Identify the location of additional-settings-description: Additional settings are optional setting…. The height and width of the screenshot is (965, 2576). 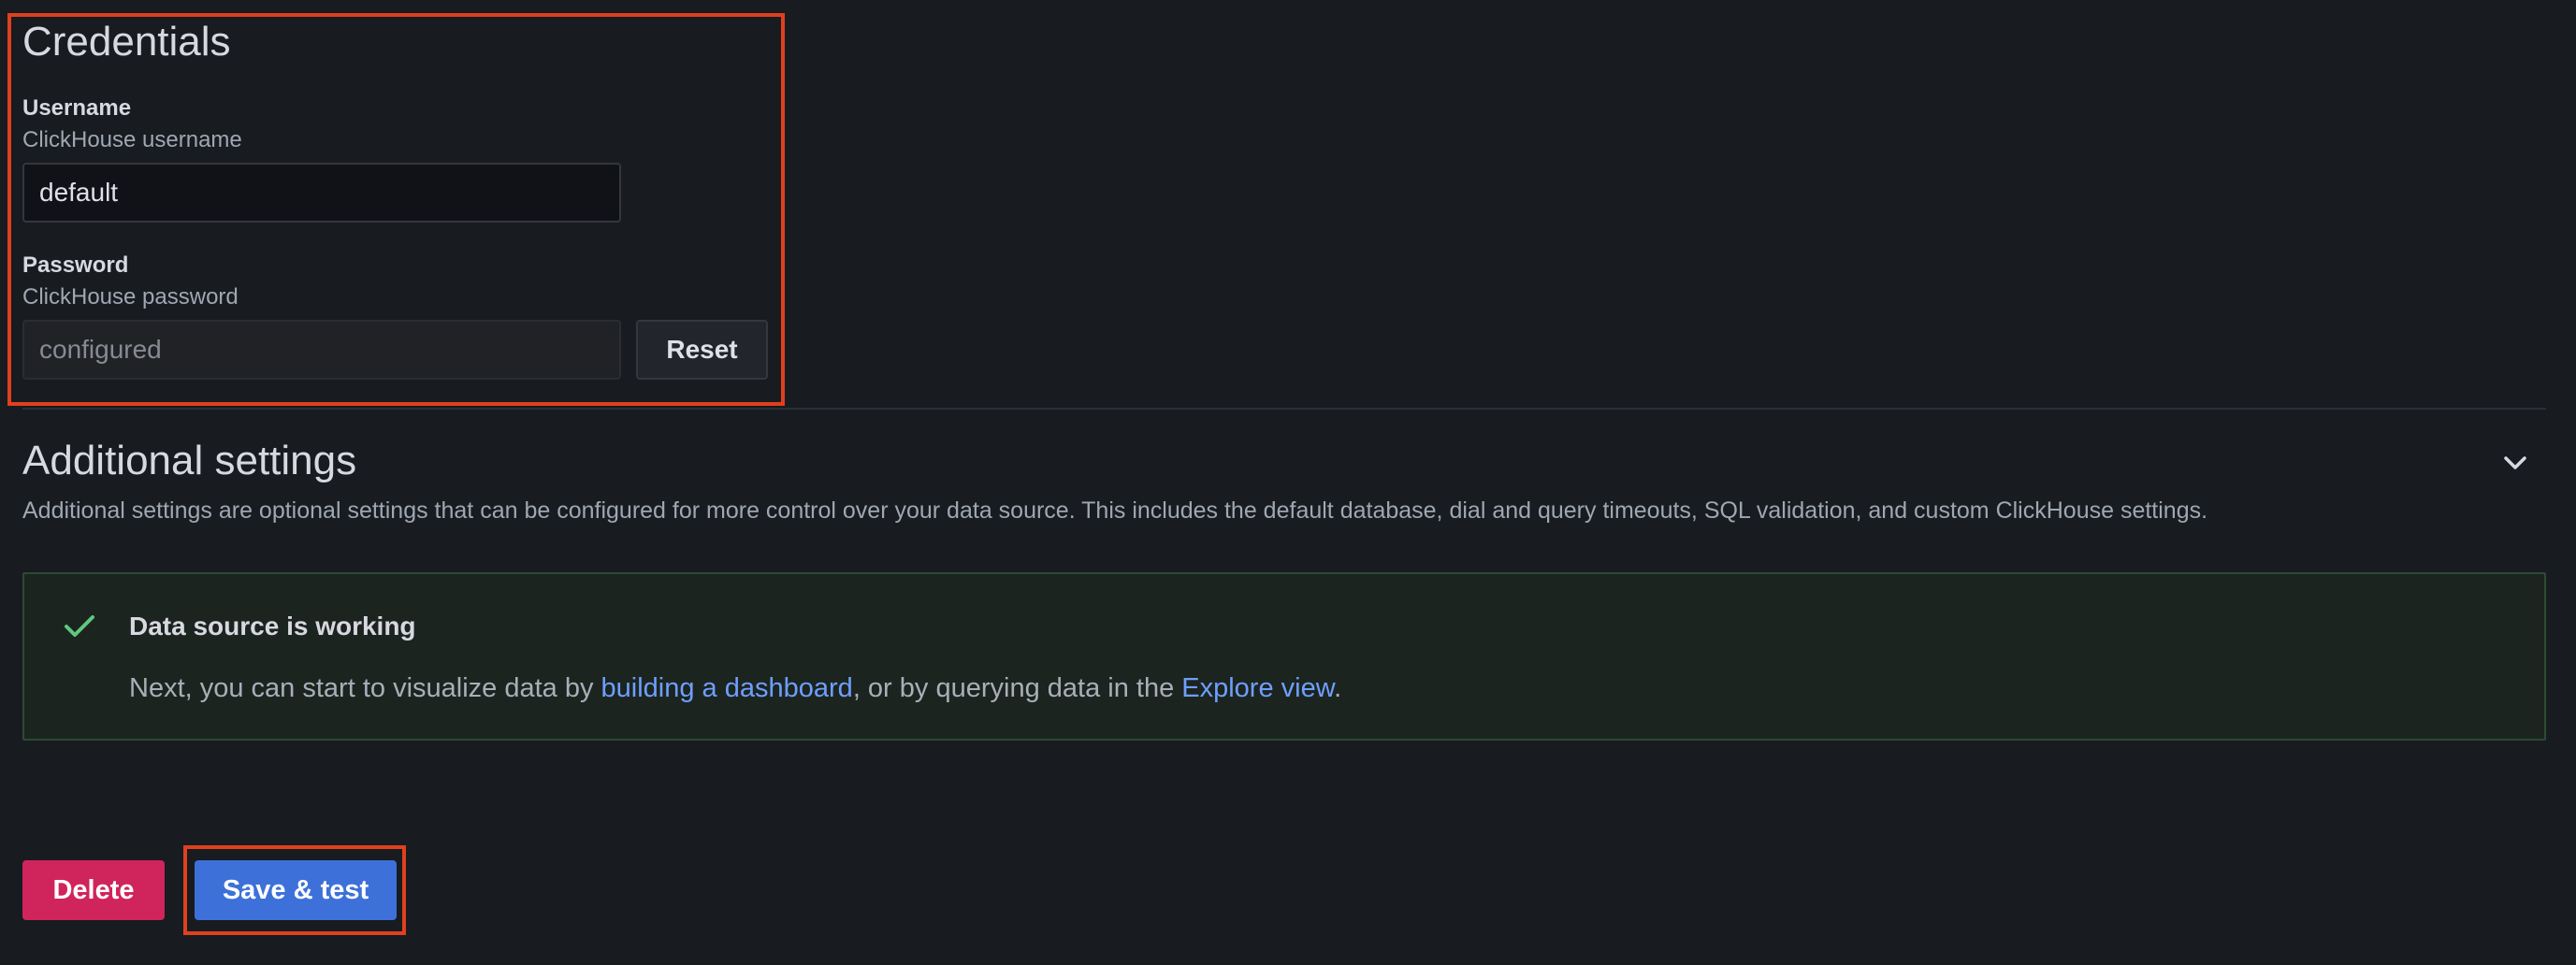
(1115, 510).